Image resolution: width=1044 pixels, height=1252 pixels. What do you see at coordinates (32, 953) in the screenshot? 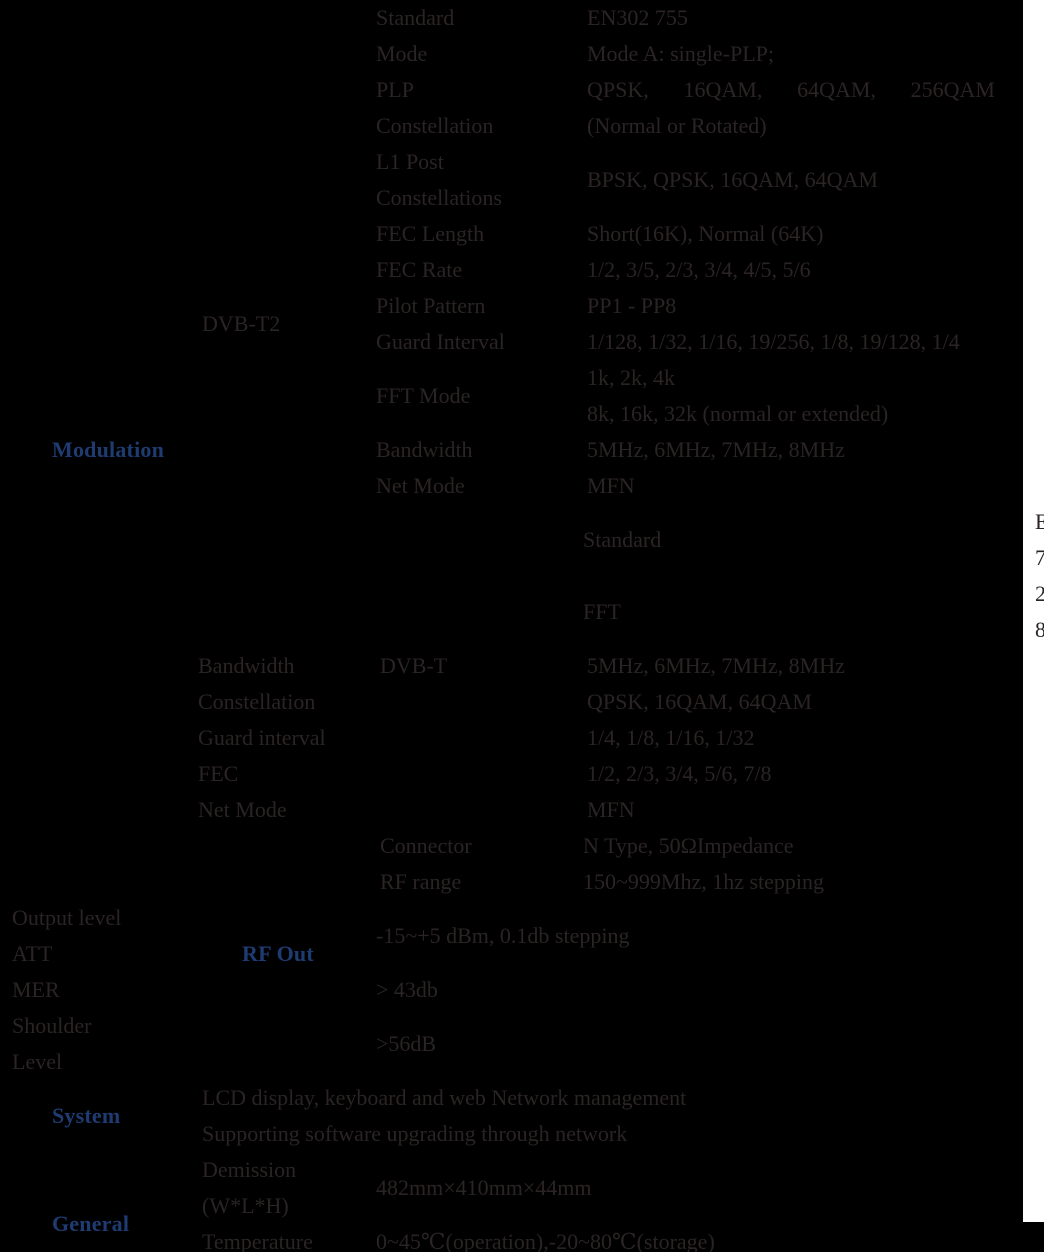
I see `spec-key-line-2: ATT` at bounding box center [32, 953].